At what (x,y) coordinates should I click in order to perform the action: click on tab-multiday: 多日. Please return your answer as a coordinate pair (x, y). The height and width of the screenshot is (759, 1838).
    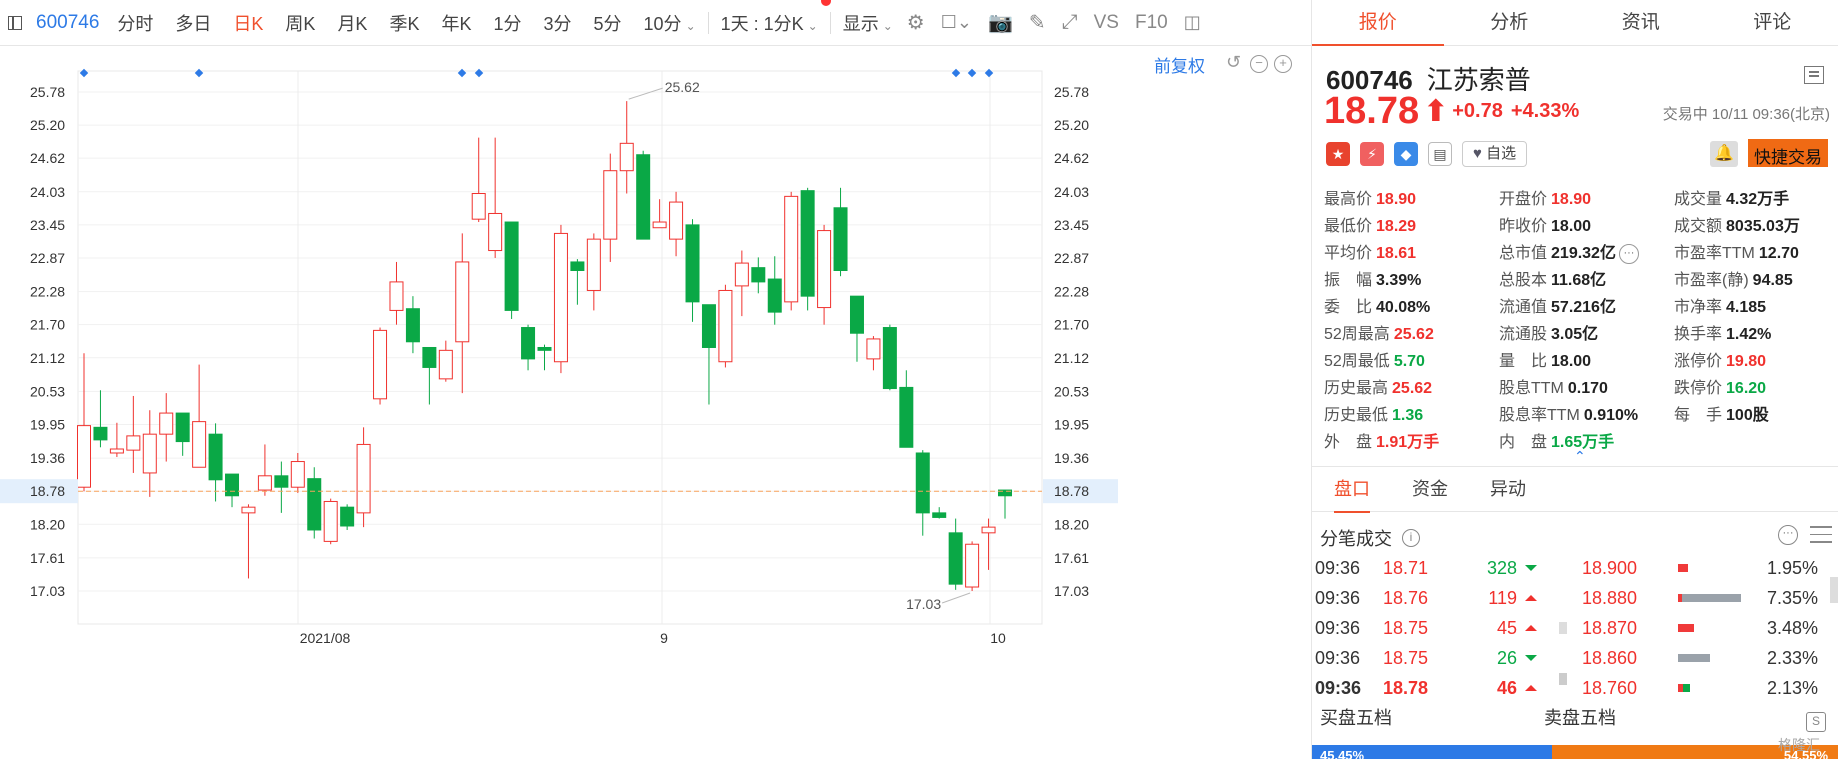
    Looking at the image, I should click on (193, 23).